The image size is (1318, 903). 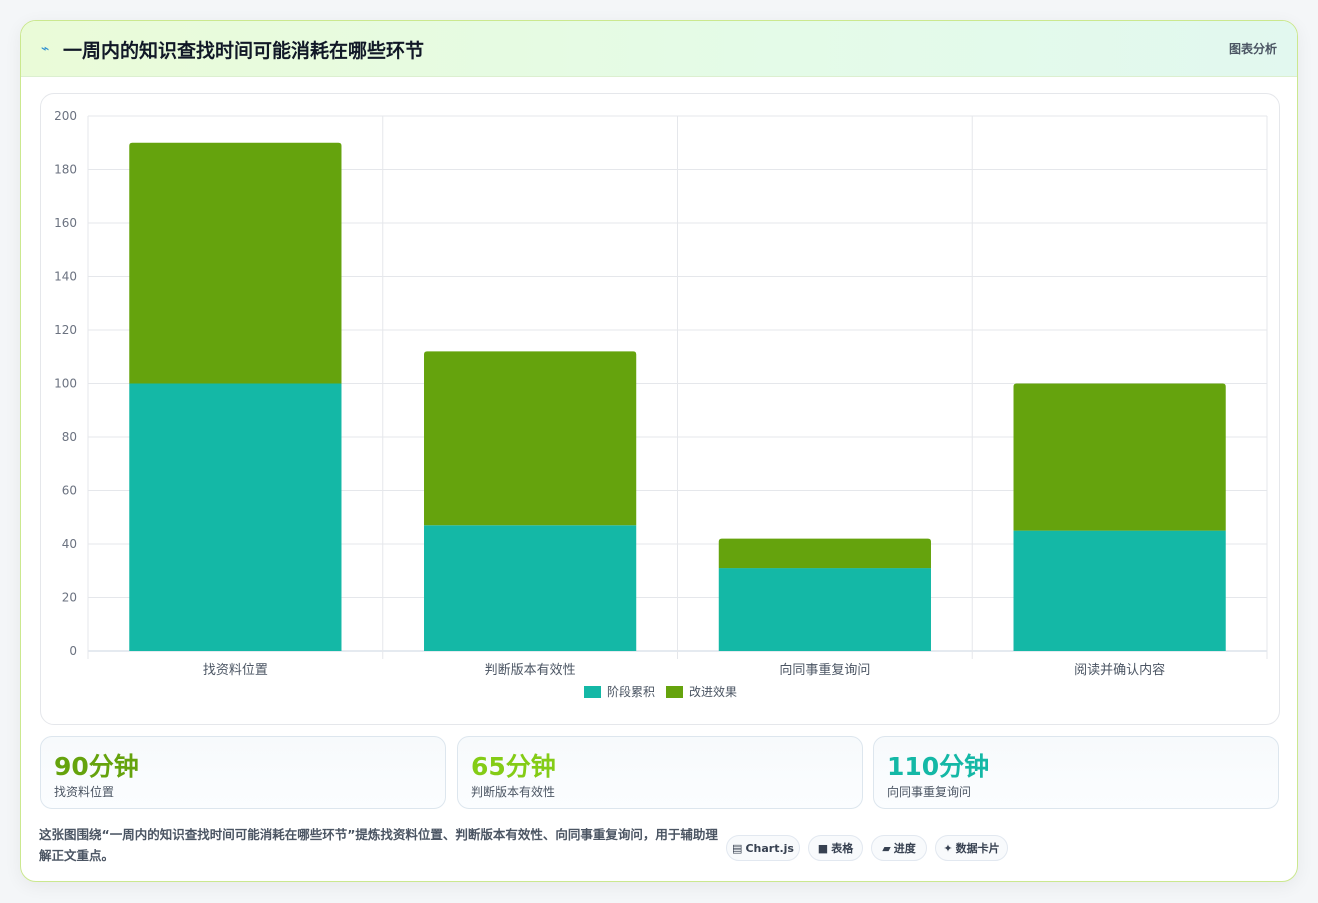 I want to click on y-tick-label: 80, so click(x=69, y=437).